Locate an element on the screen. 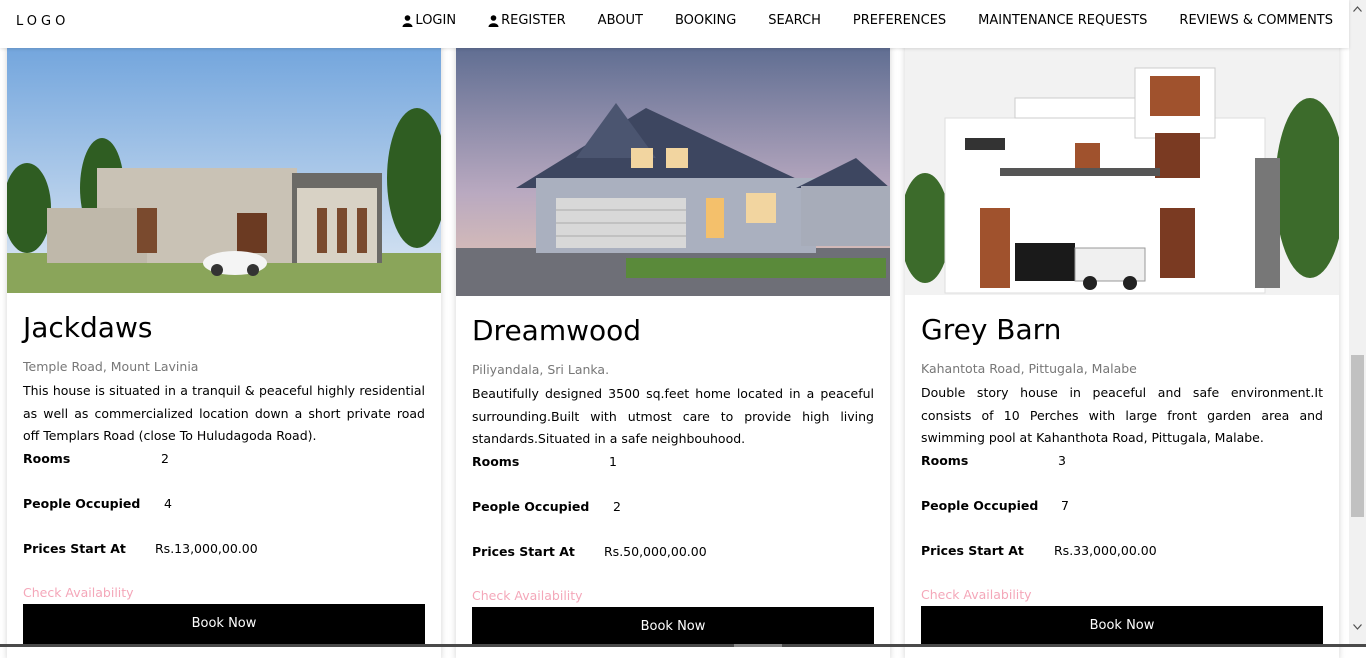 The image size is (1366, 658). vertical-scrollbar is located at coordinates (1357, 323).